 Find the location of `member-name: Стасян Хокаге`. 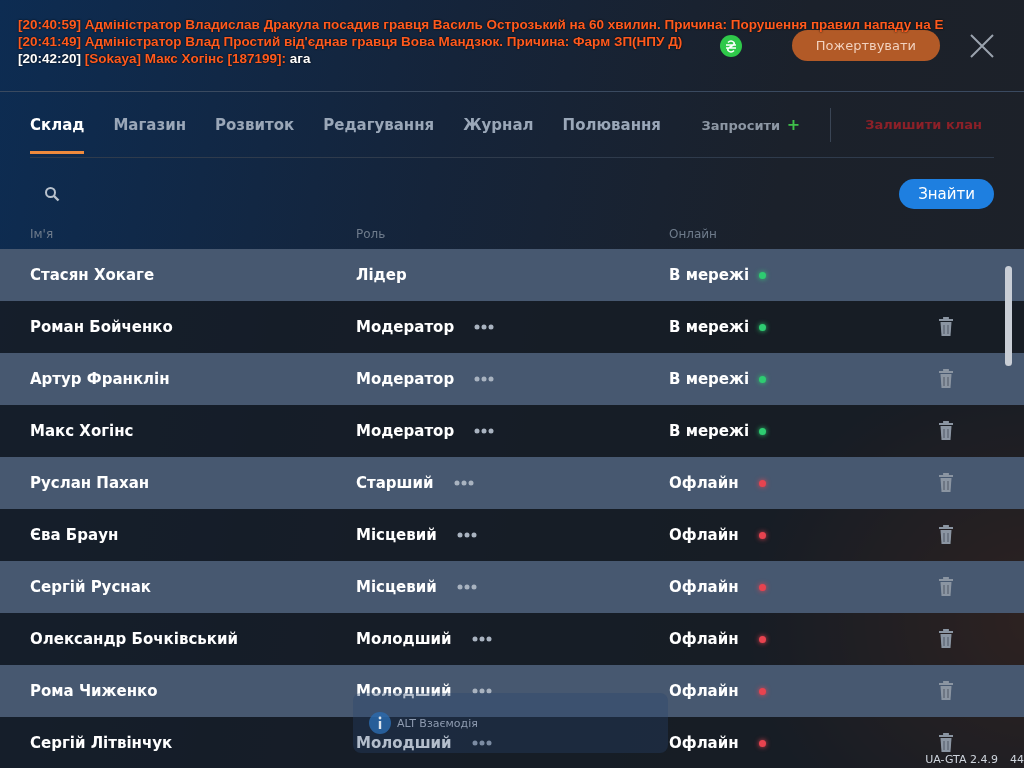

member-name: Стасян Хокаге is located at coordinates (92, 275).